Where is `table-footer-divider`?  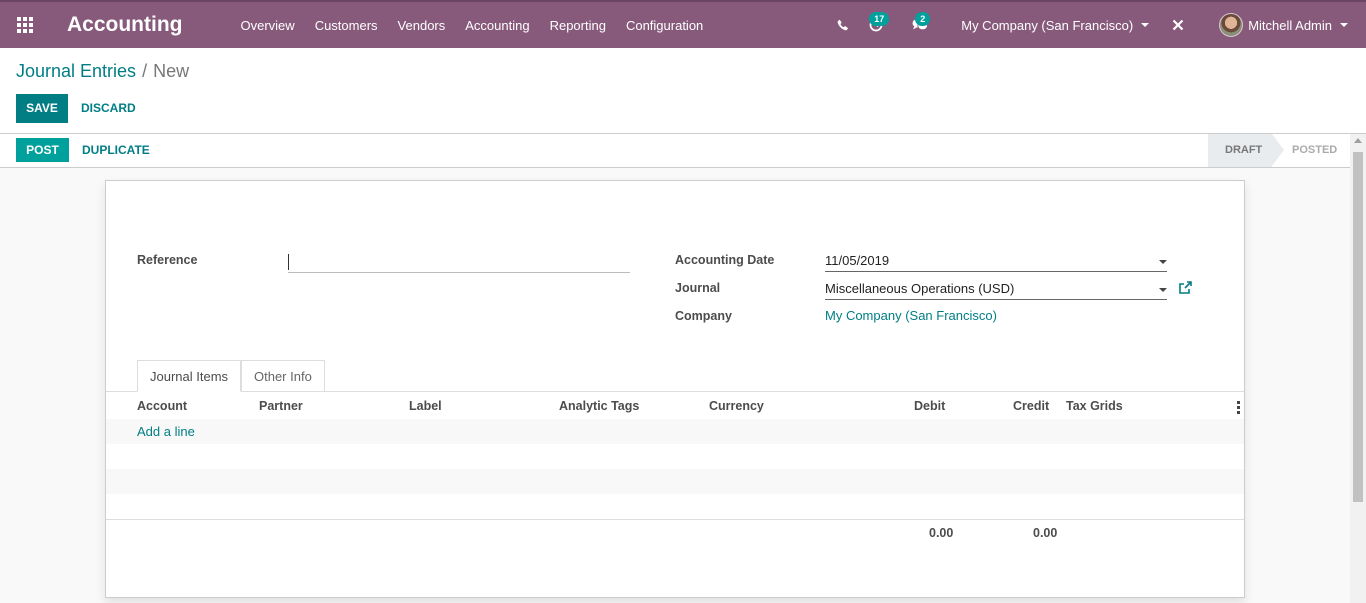
table-footer-divider is located at coordinates (675, 519).